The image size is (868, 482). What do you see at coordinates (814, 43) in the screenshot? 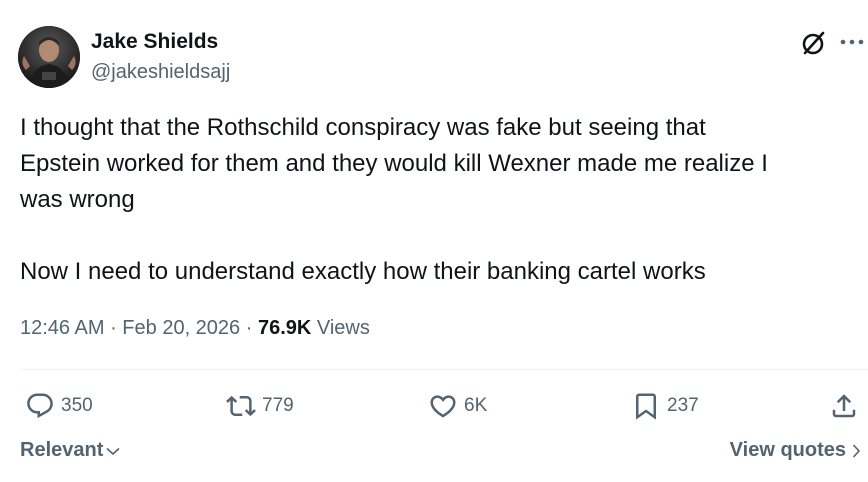
I see `grok-icon` at bounding box center [814, 43].